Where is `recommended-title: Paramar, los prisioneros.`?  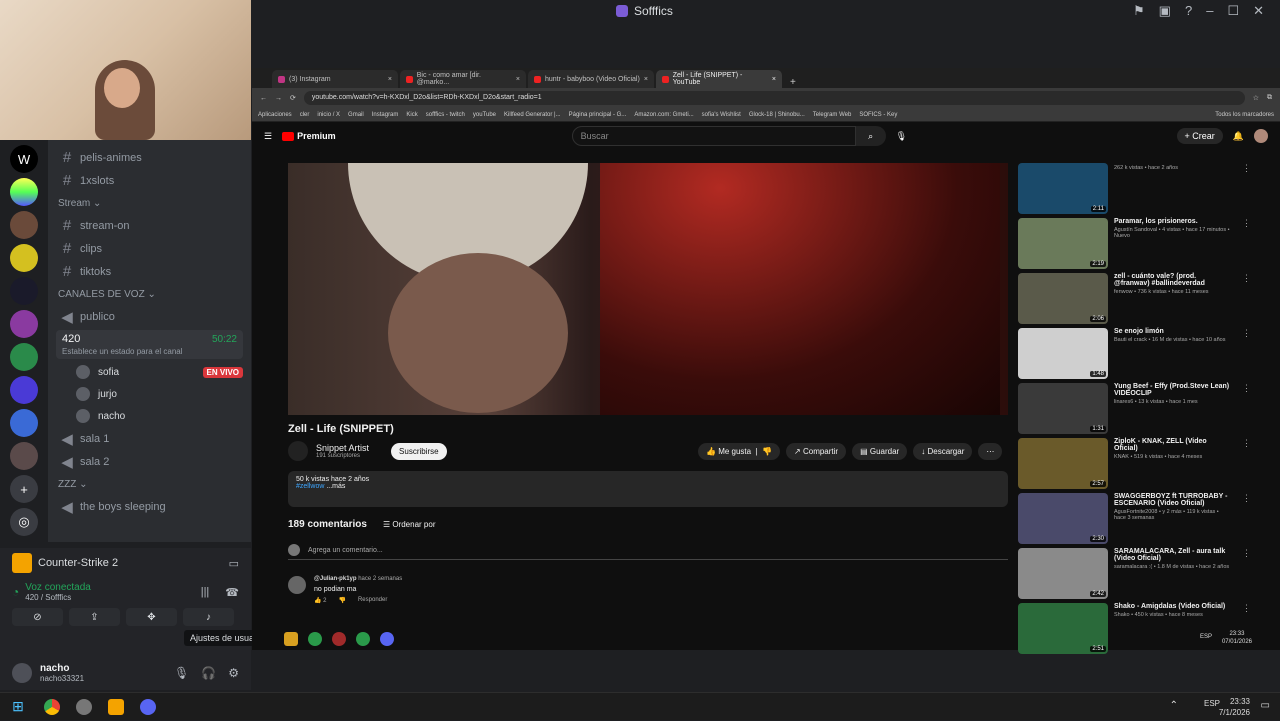
recommended-title: Paramar, los prisioneros. is located at coordinates (1173, 221).